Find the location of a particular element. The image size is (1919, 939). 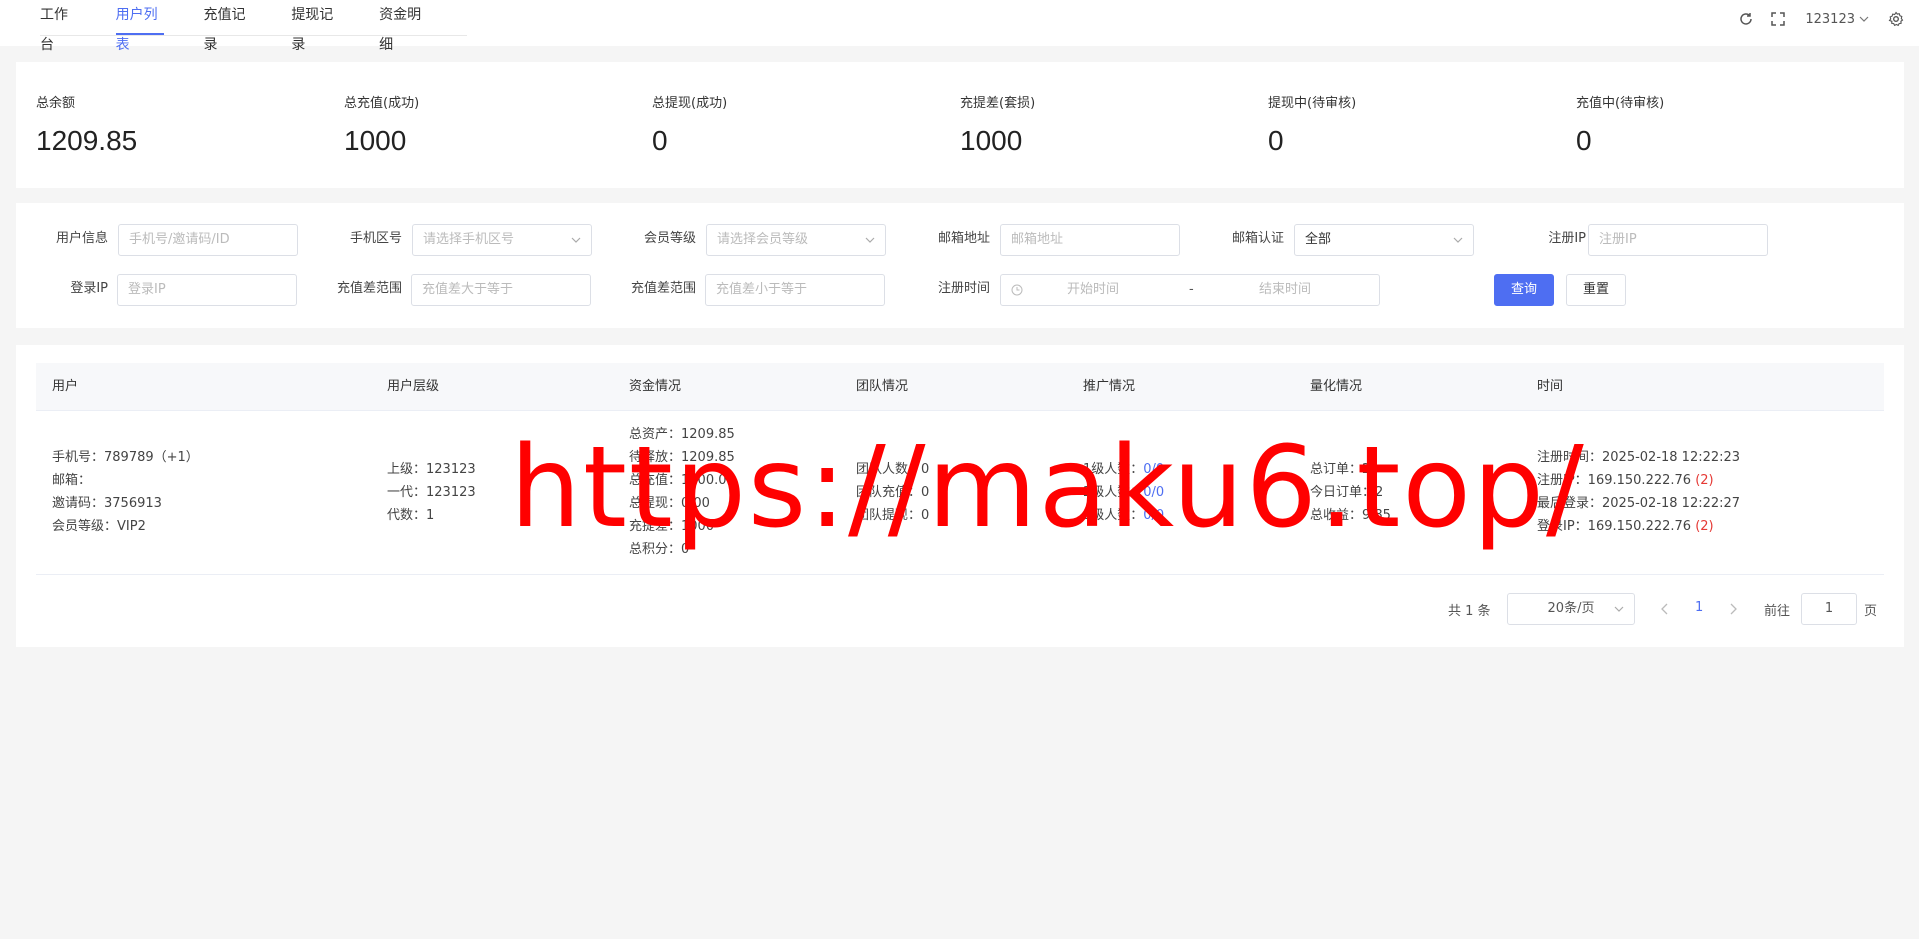

diff-max-input: 充值差小于等于 is located at coordinates (795, 290).